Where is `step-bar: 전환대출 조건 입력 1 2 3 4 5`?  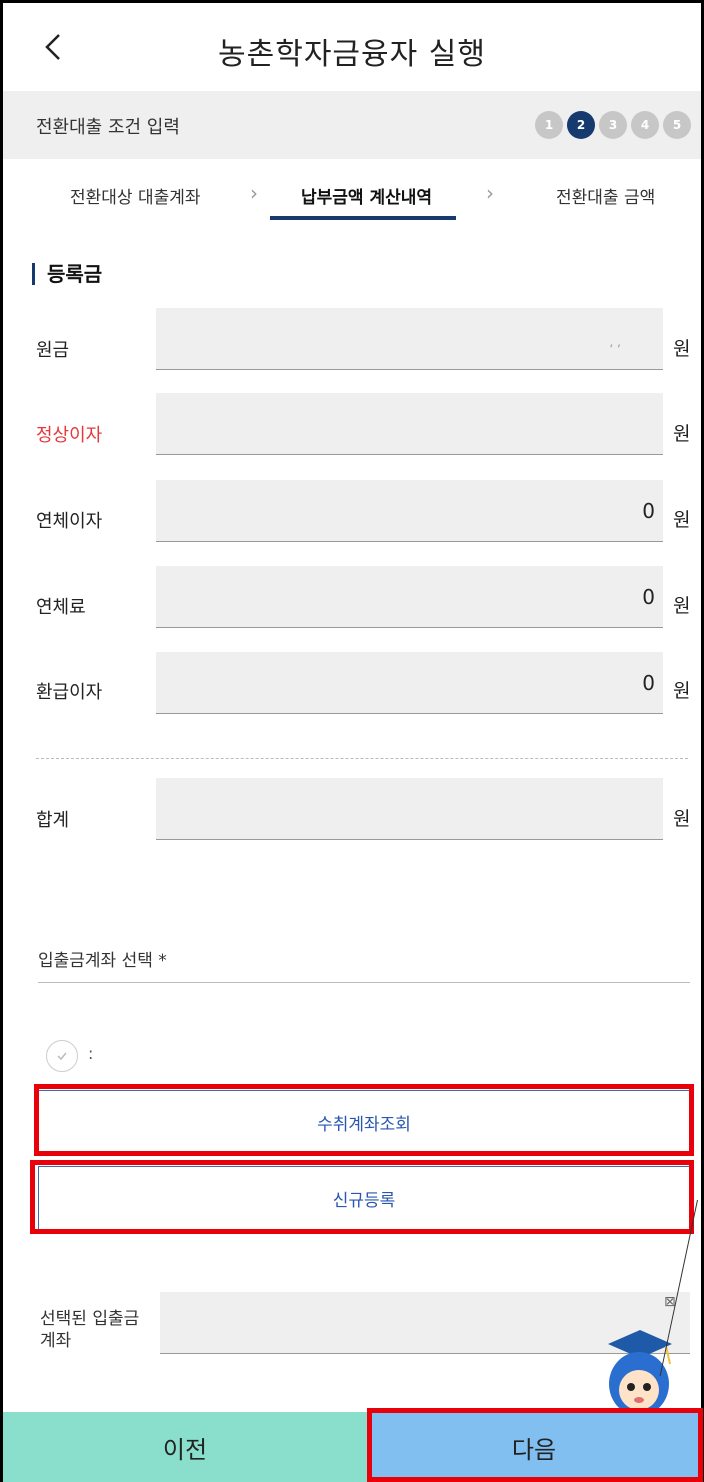
step-bar: 전환대출 조건 입력 1 2 3 4 5 is located at coordinates (352, 125).